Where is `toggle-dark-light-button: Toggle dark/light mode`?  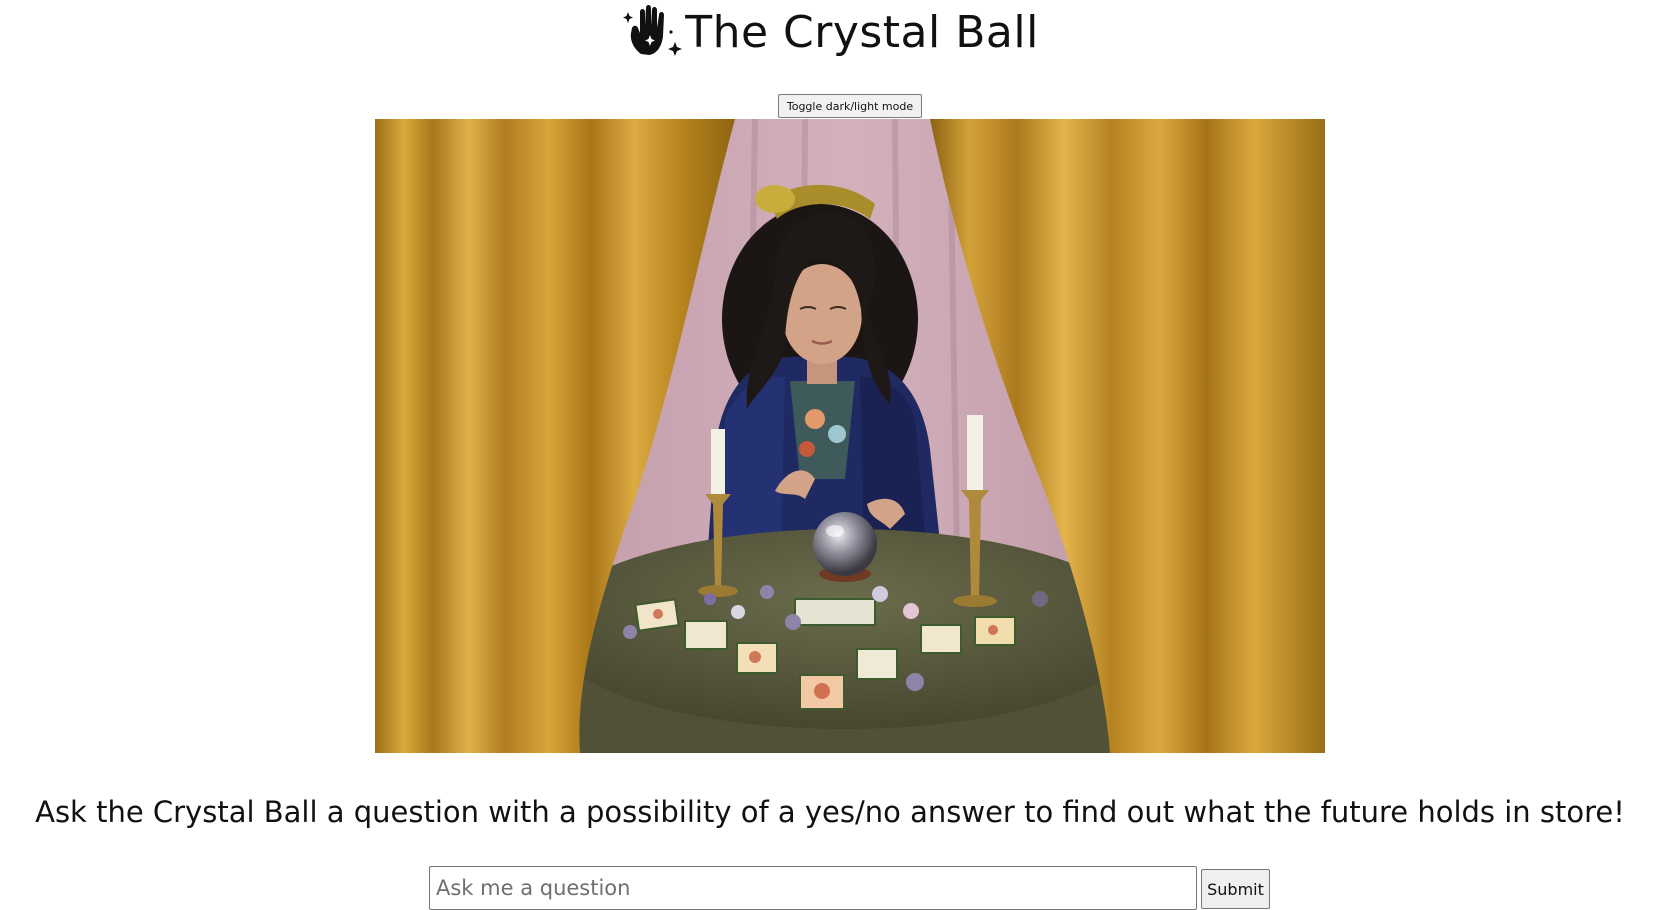
toggle-dark-light-button: Toggle dark/light mode is located at coordinates (850, 106).